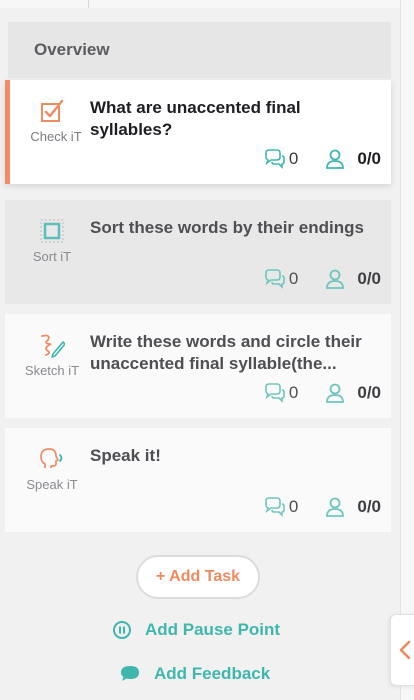 This screenshot has width=414, height=700. I want to click on task-type-label: Check iT, so click(56, 136).